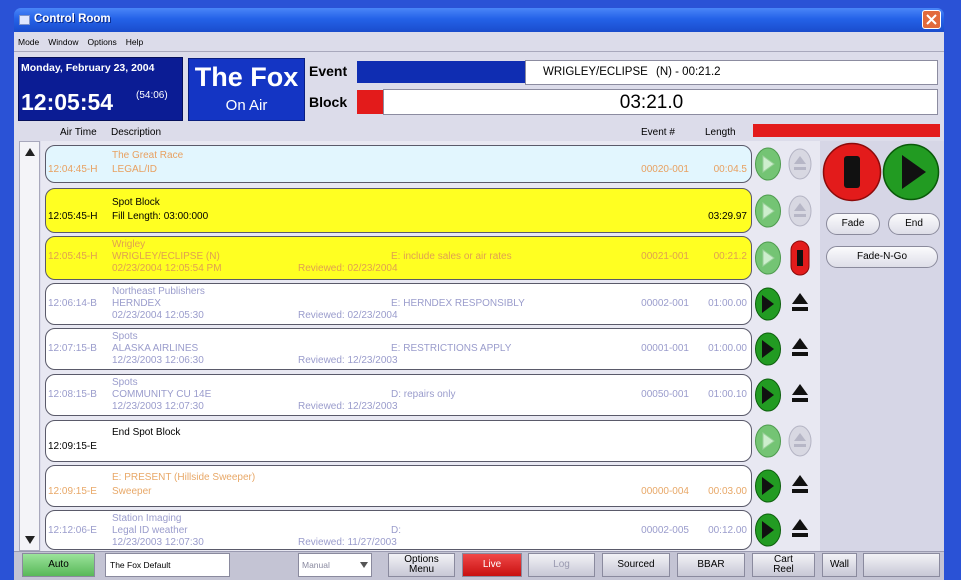 The height and width of the screenshot is (580, 961). I want to click on item-note: E: include sales or air rates, so click(451, 256).